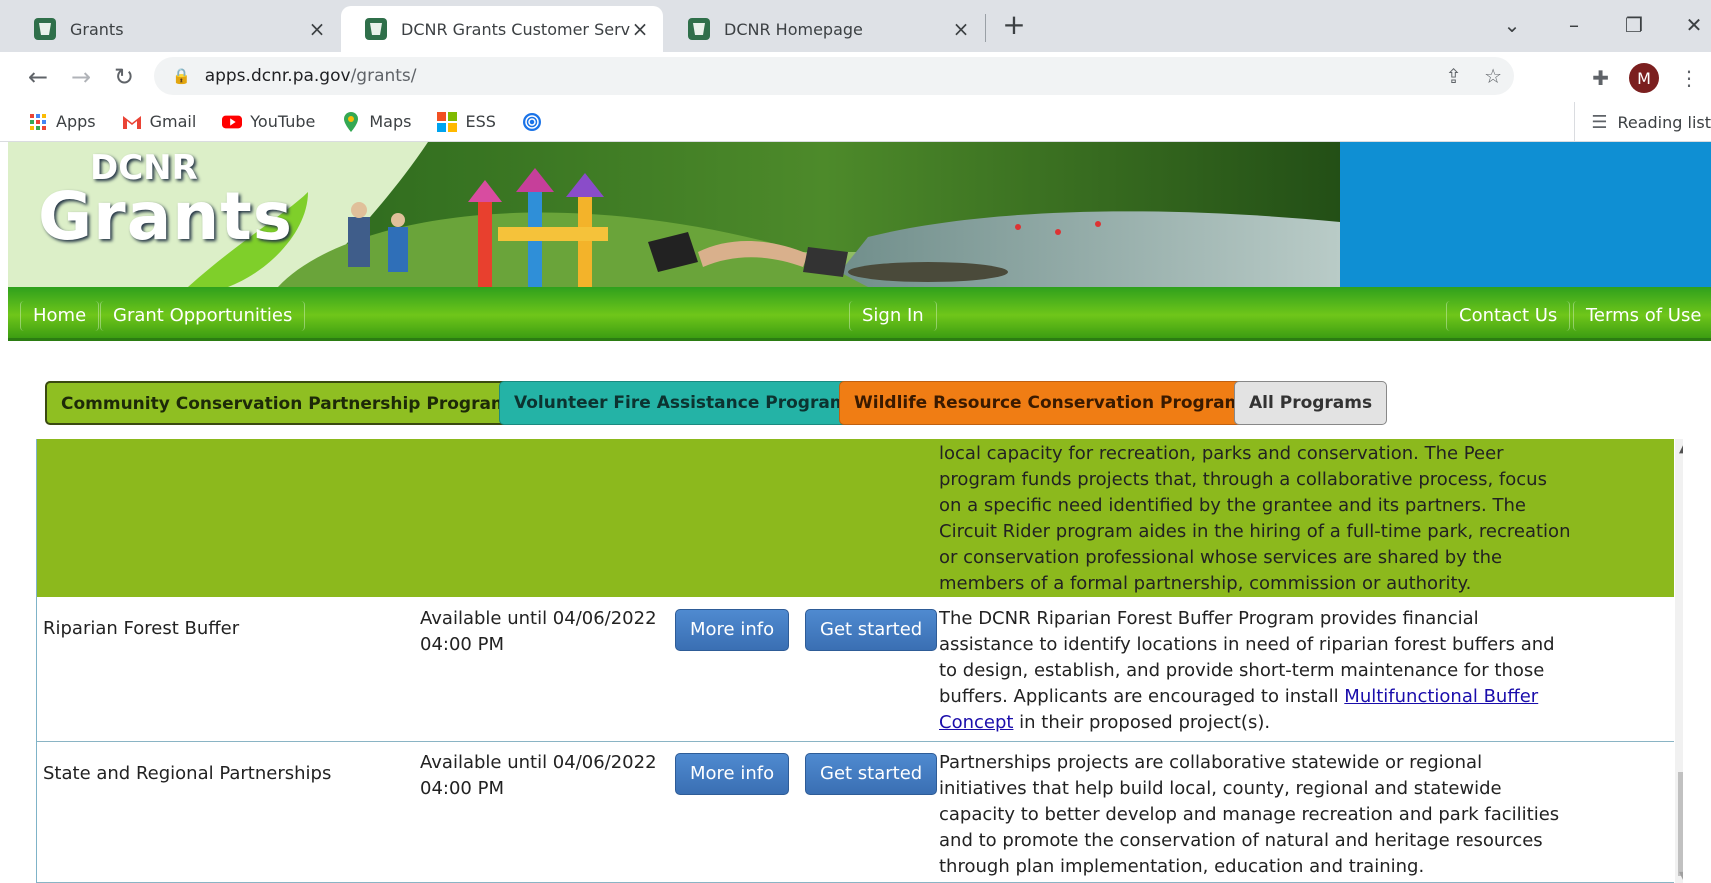 This screenshot has height=883, width=1711. I want to click on bookmark-unnamed, so click(536, 122).